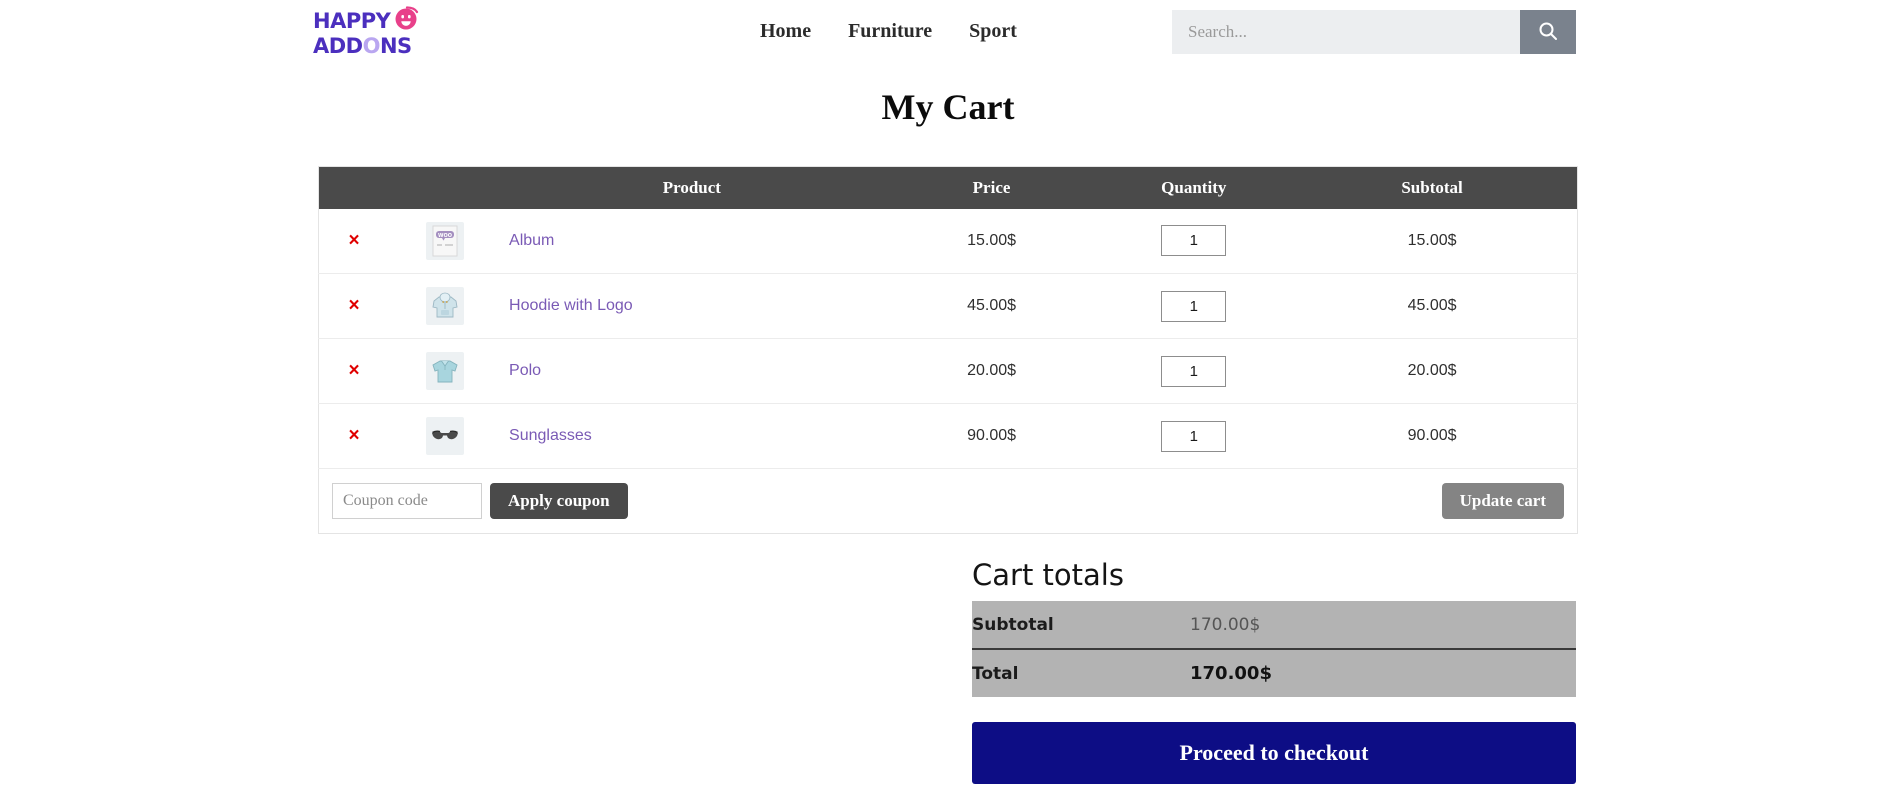 The image size is (1896, 808). Describe the element at coordinates (1432, 240) in the screenshot. I see `cell-subtotal: 15.00$` at that location.